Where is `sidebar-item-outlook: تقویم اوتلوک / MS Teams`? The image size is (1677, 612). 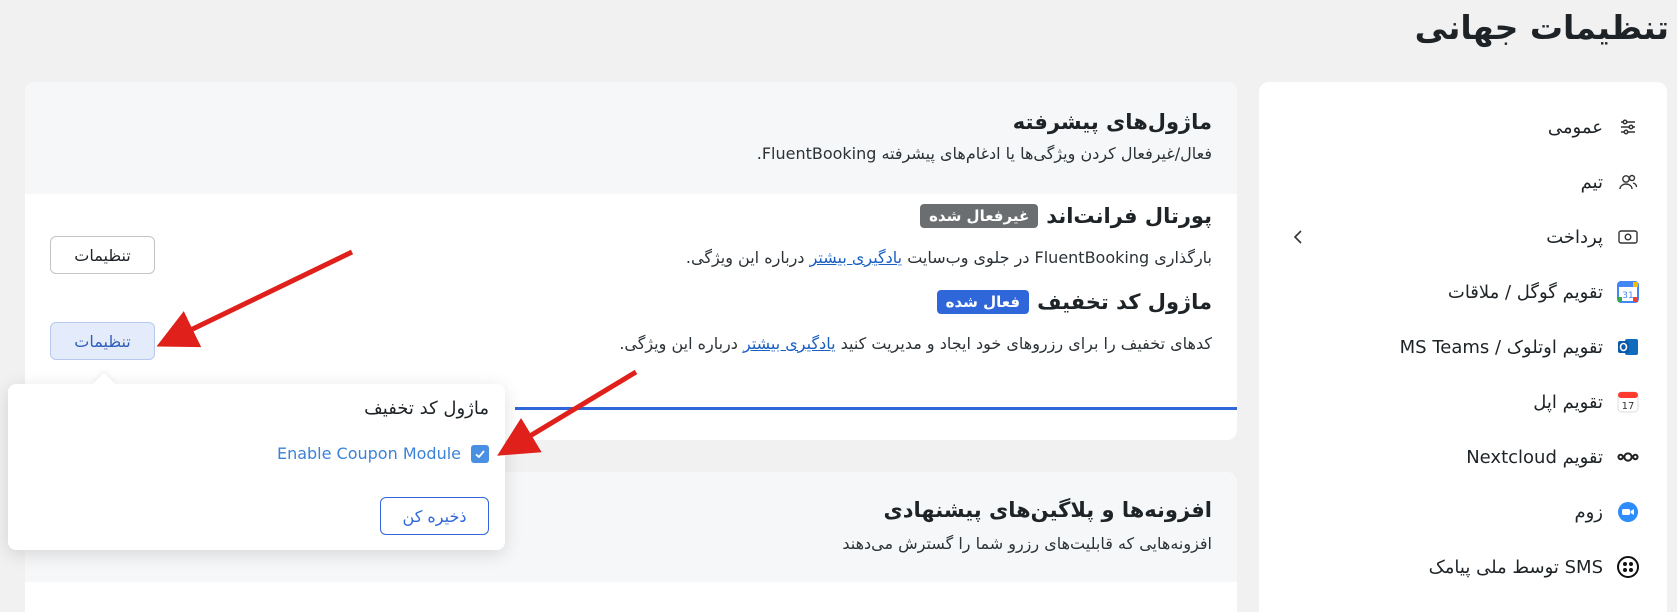 sidebar-item-outlook: تقویم اوتلوک / MS Teams is located at coordinates (1463, 347).